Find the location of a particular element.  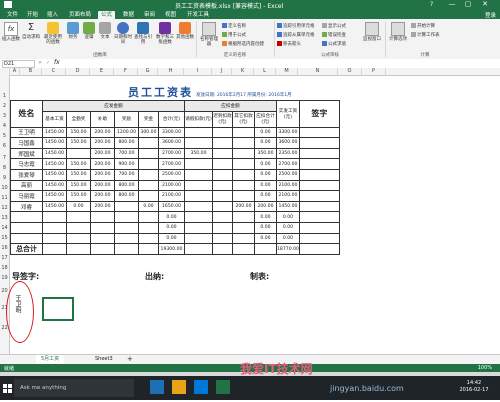

row-header: 6 is located at coordinates (4, 146).